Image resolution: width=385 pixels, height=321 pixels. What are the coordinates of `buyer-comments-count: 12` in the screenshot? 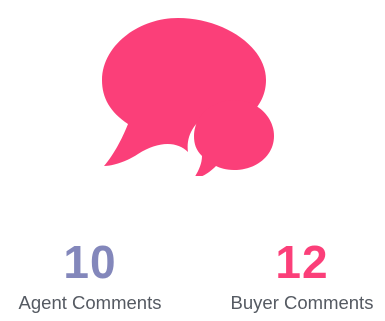 It's located at (302, 262).